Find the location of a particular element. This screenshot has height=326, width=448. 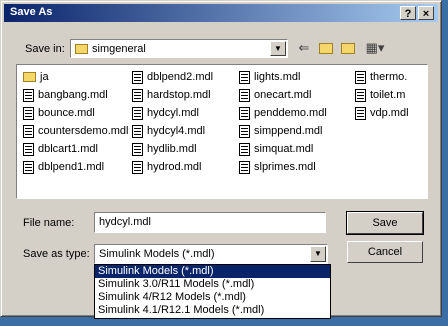

file-item: countersdemo.mdl is located at coordinates (76, 131).